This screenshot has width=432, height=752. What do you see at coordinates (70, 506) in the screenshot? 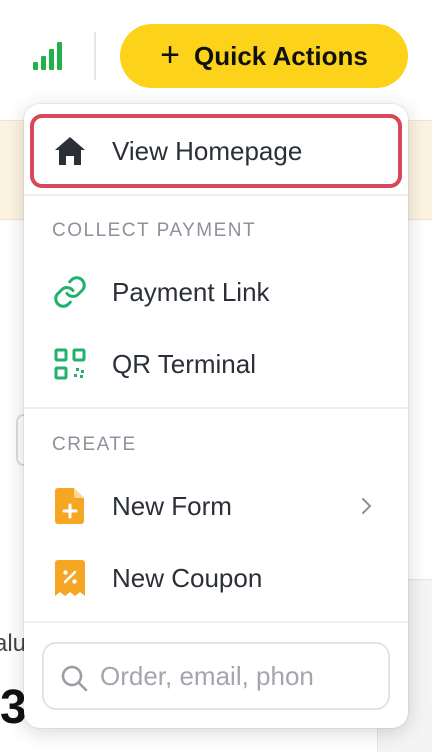
I see `new-form-icon` at bounding box center [70, 506].